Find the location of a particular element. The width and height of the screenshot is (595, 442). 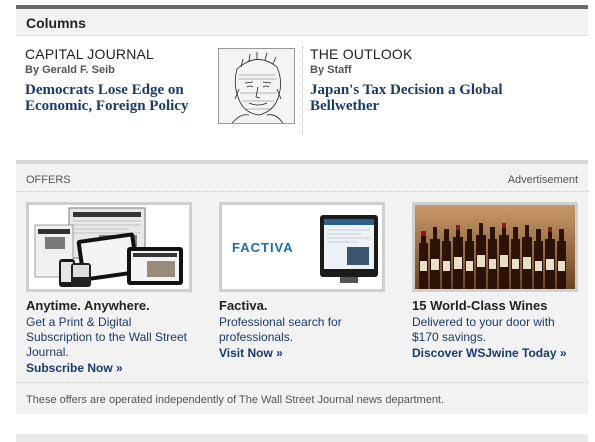

columns-section-header: Columns is located at coordinates (302, 20).